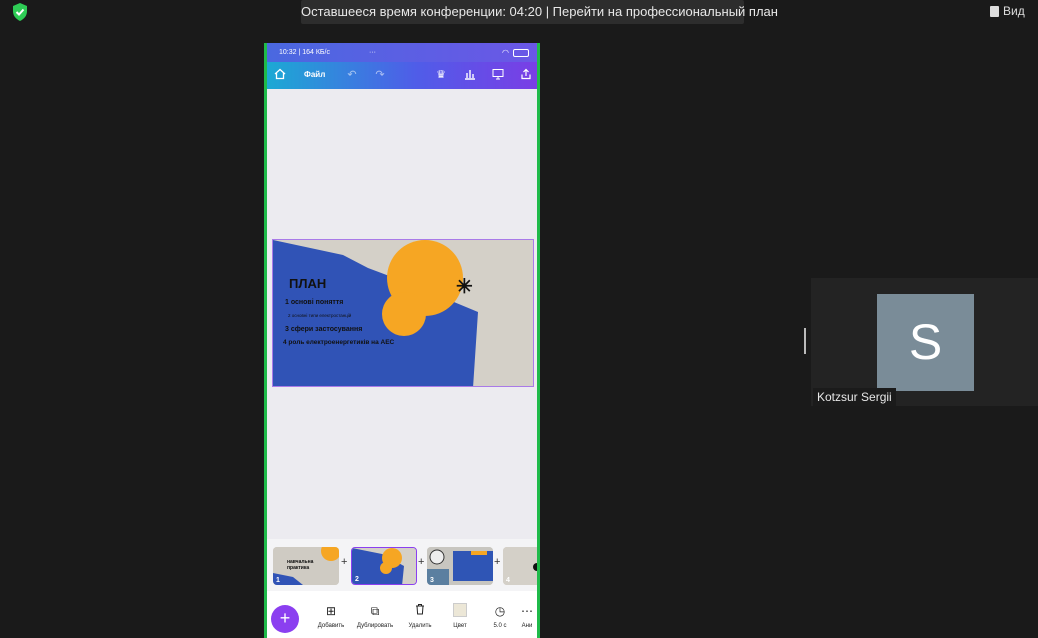  I want to click on slide-item-3: 3 сфери застосування, so click(324, 329).